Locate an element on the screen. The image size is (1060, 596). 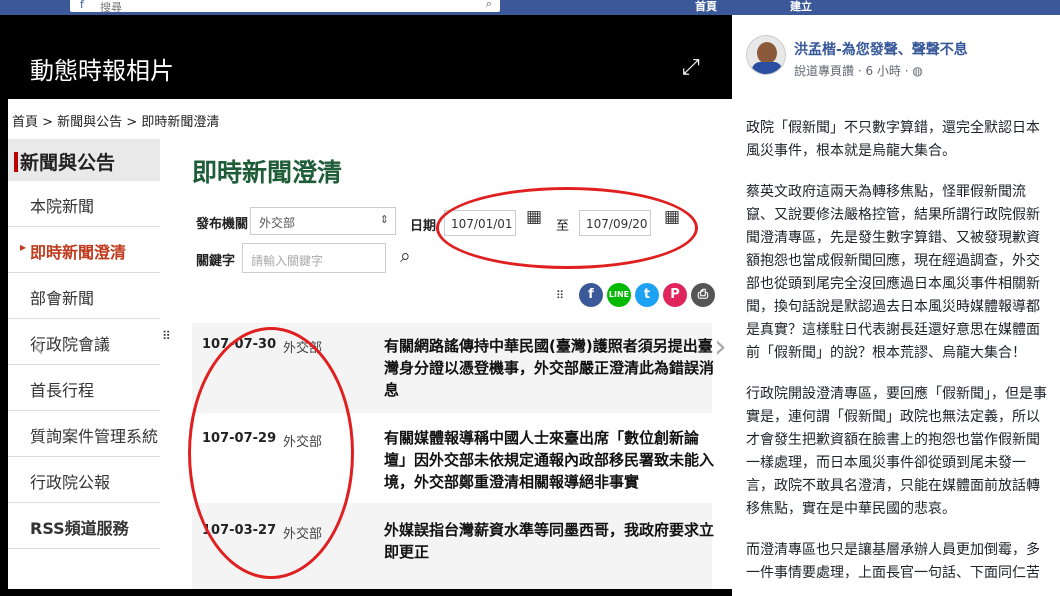
avatar-body is located at coordinates (767, 68).